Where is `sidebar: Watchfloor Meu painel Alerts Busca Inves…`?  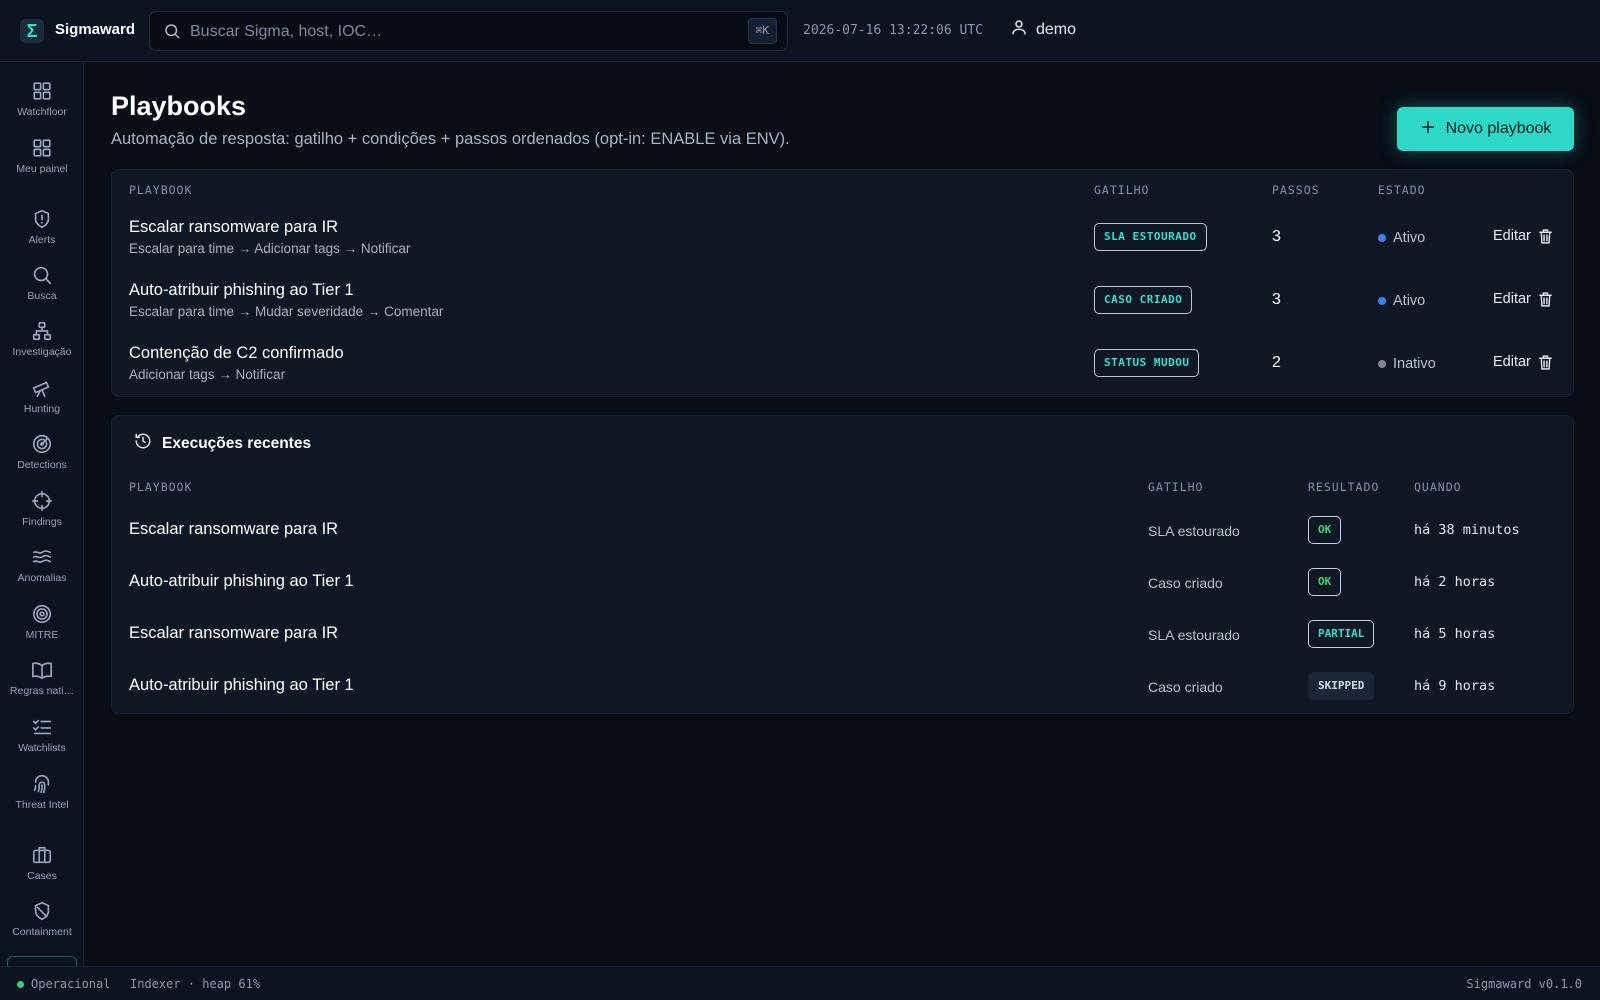 sidebar: Watchfloor Meu painel Alerts Busca Inves… is located at coordinates (42, 514).